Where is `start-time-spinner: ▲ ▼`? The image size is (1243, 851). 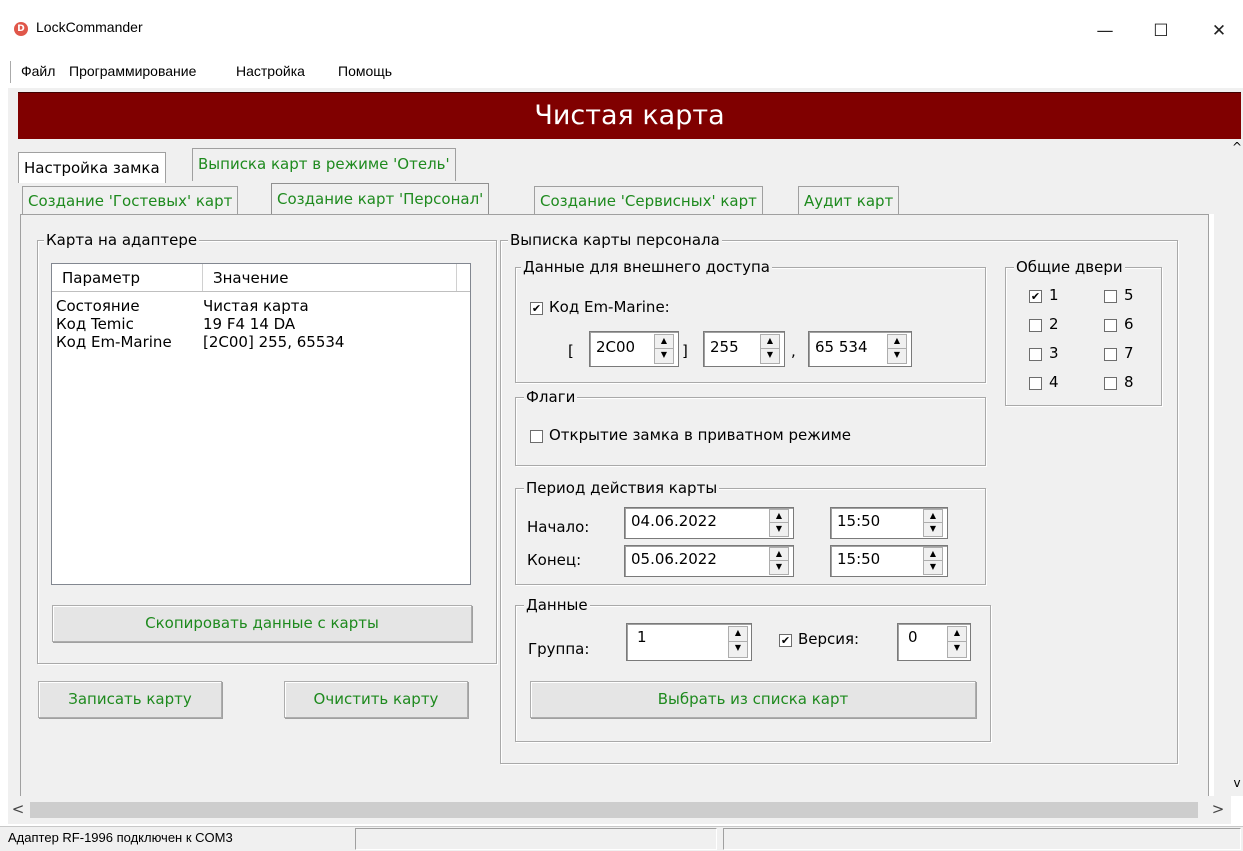
start-time-spinner: ▲ ▼ is located at coordinates (933, 523).